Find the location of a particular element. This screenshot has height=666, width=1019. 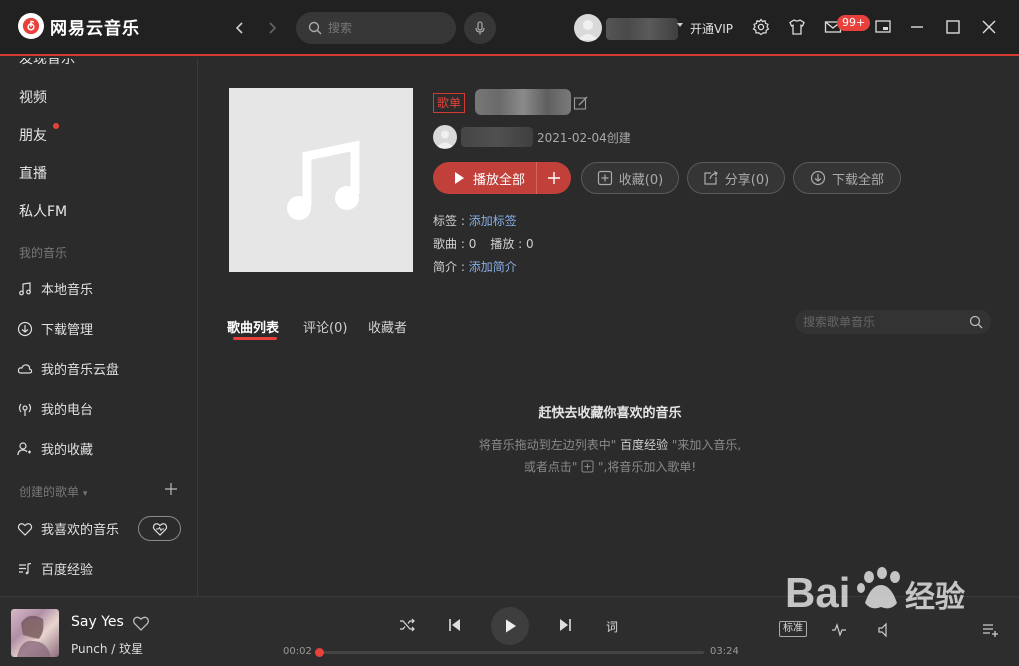

radio-icon is located at coordinates (25, 409).